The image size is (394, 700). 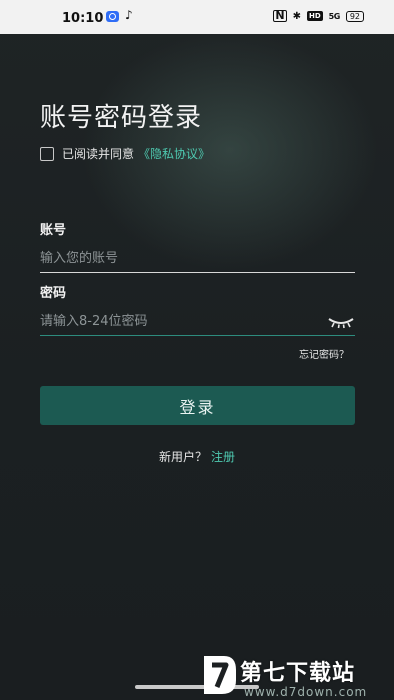 I want to click on hd-icon: HD, so click(x=315, y=16).